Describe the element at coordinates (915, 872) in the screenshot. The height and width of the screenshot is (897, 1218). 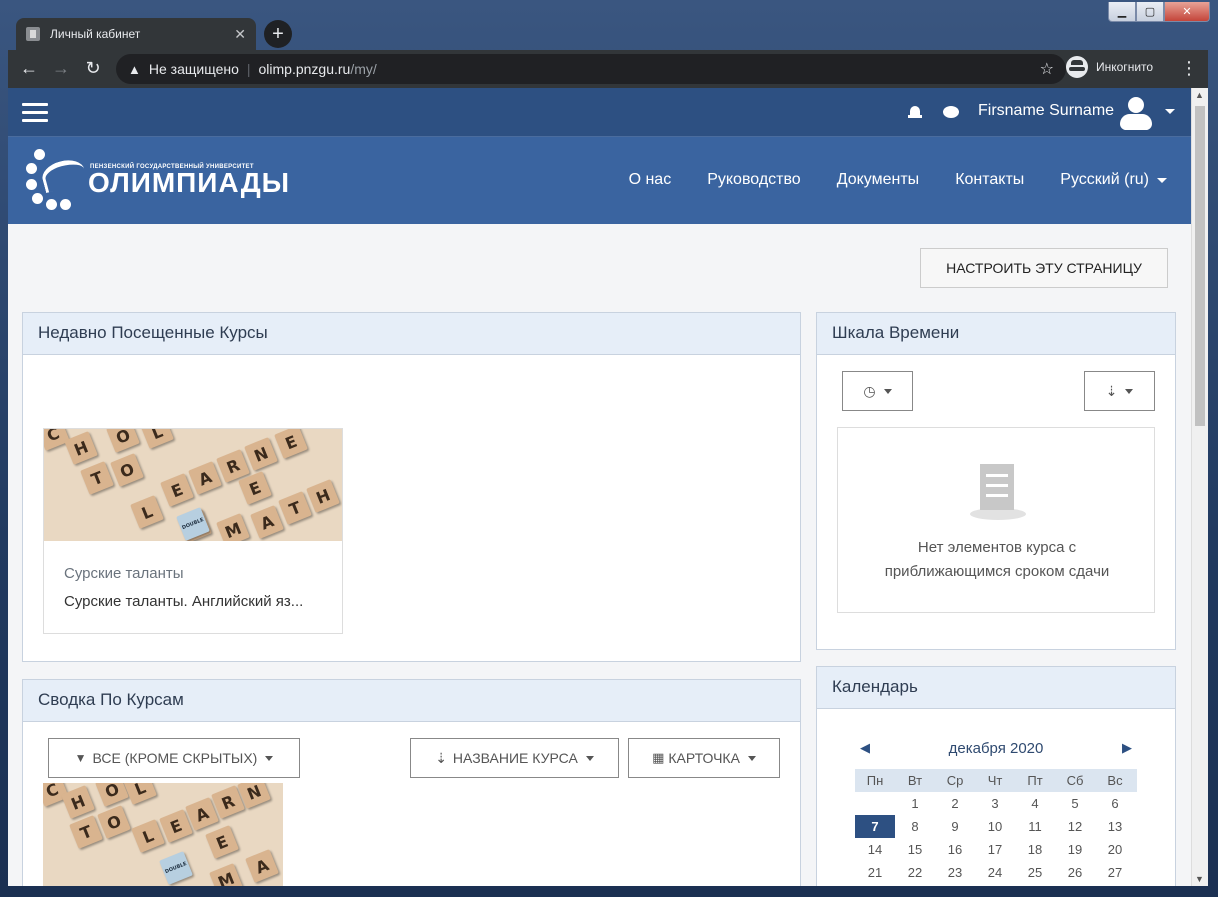
I see `calendar-day: 22` at that location.